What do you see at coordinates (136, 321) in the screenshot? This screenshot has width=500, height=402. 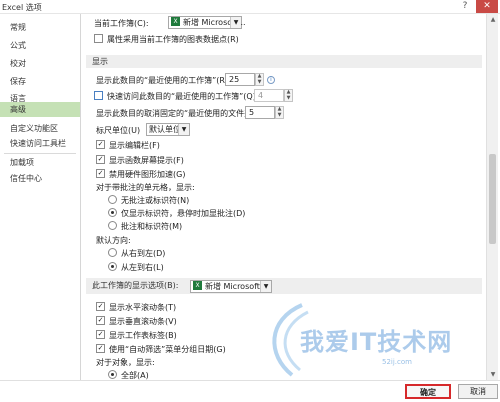 I see `show-vscroll-option: ✓ 显示垂直滚动条(V)` at bounding box center [136, 321].